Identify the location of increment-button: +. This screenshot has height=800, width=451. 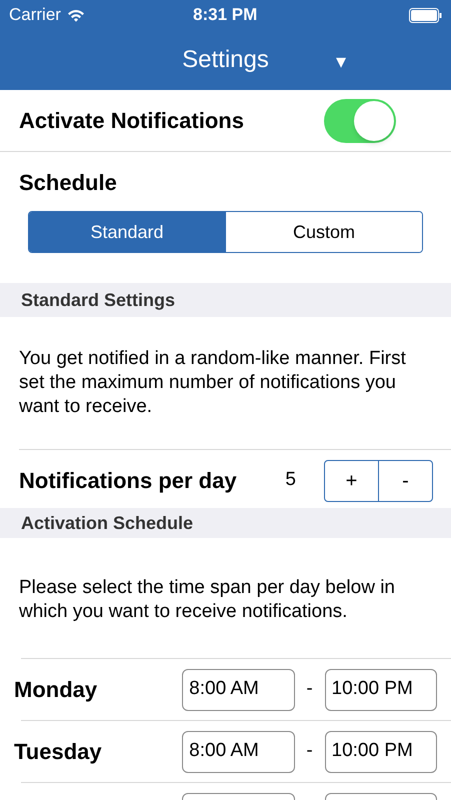
(351, 480).